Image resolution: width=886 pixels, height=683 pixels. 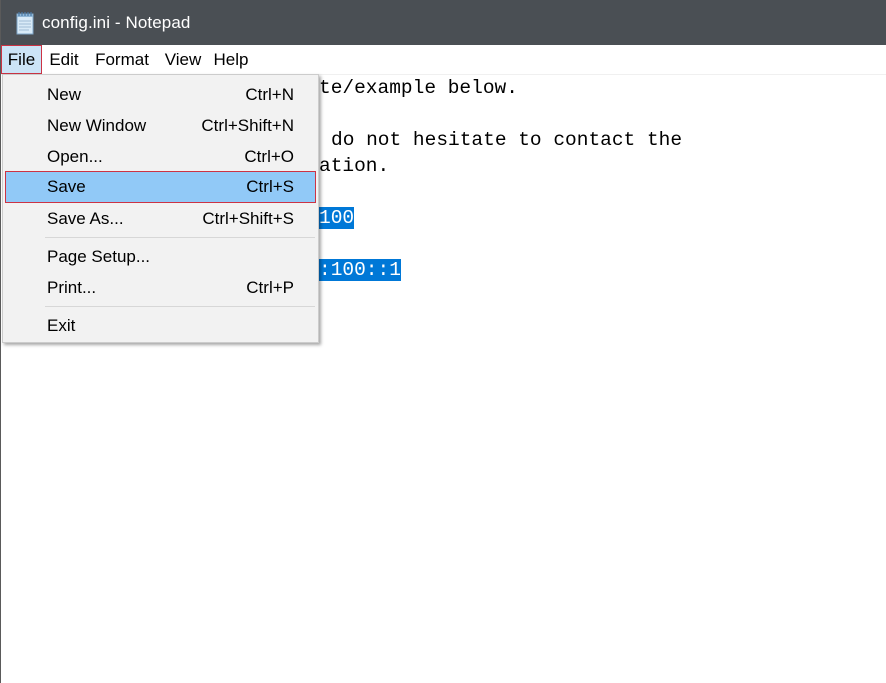 I want to click on menu-item-label: Exit, so click(x=61, y=325).